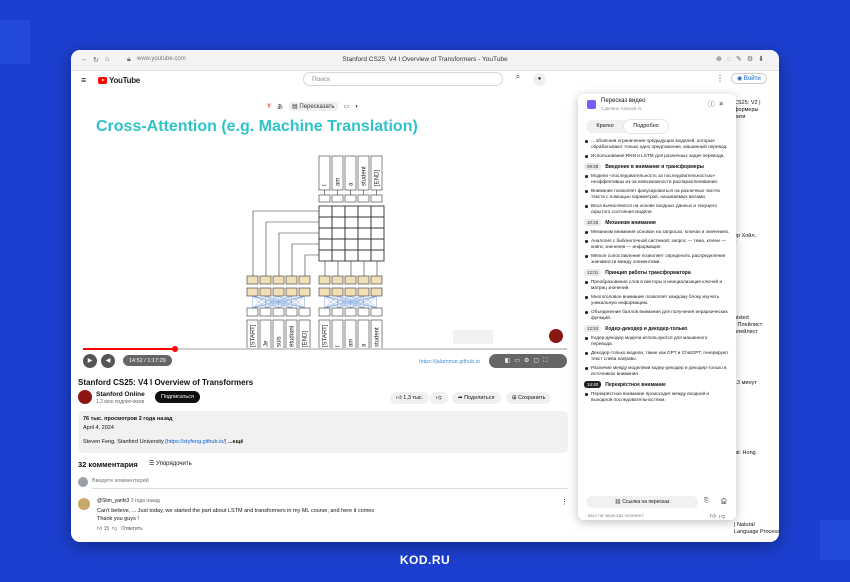 This screenshot has width=850, height=582. Describe the element at coordinates (114, 529) in the screenshot. I see `comment-dislike-icon: 👎︎` at that location.